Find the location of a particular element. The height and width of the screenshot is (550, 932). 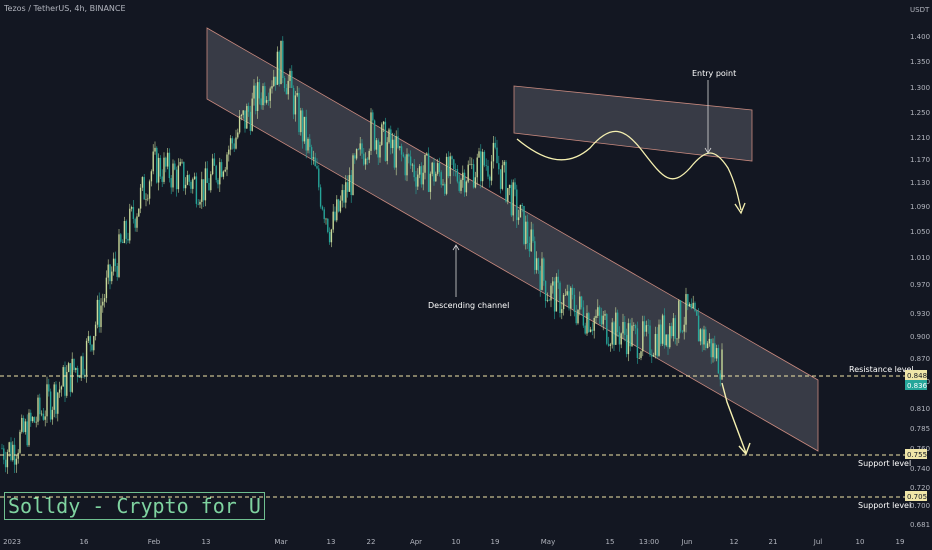

price-tick-label: 0.785 is located at coordinates (920, 429).